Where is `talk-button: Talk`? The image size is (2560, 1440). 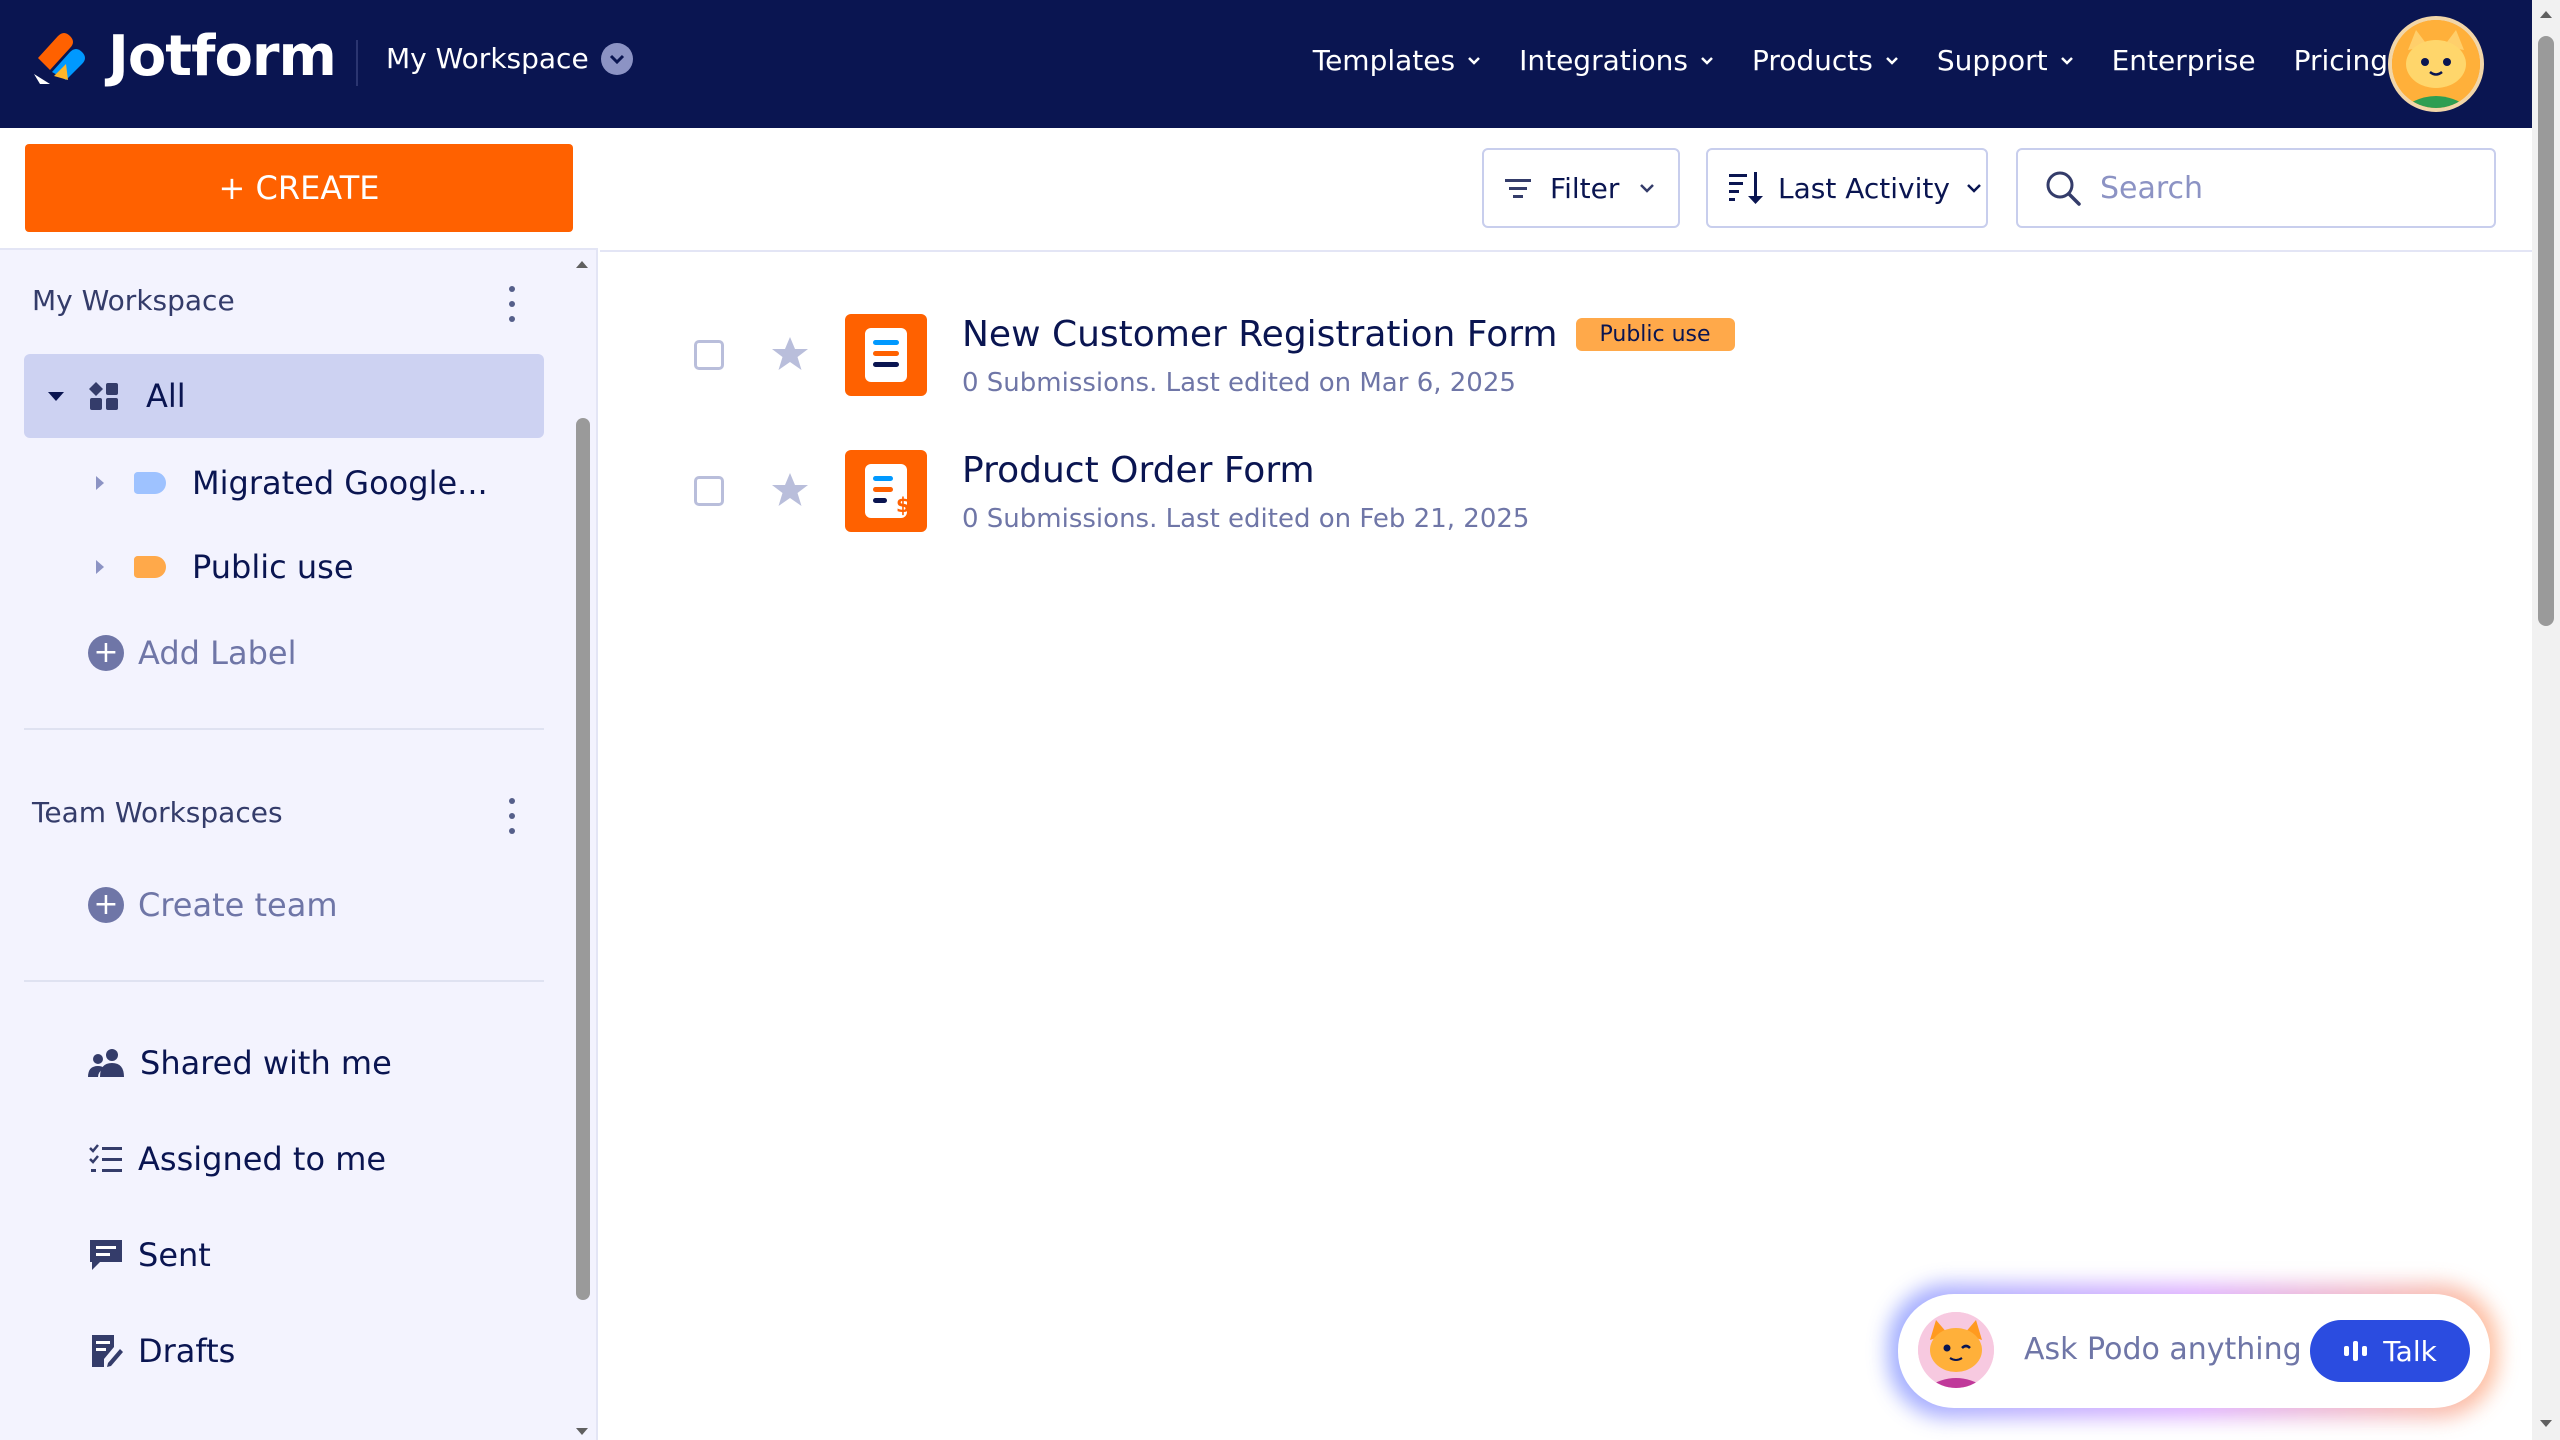 talk-button: Talk is located at coordinates (2390, 1351).